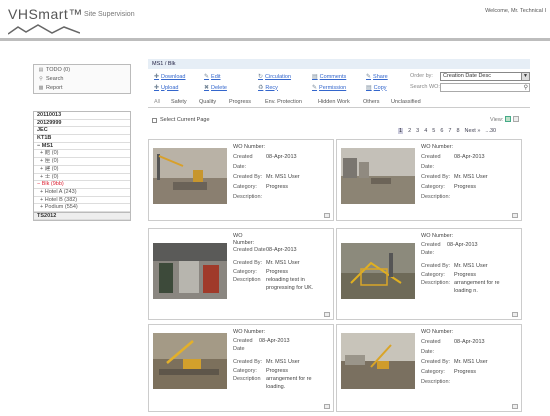 The height and width of the screenshot is (416, 550). What do you see at coordinates (433, 372) in the screenshot?
I see `category-label: Category:` at bounding box center [433, 372].